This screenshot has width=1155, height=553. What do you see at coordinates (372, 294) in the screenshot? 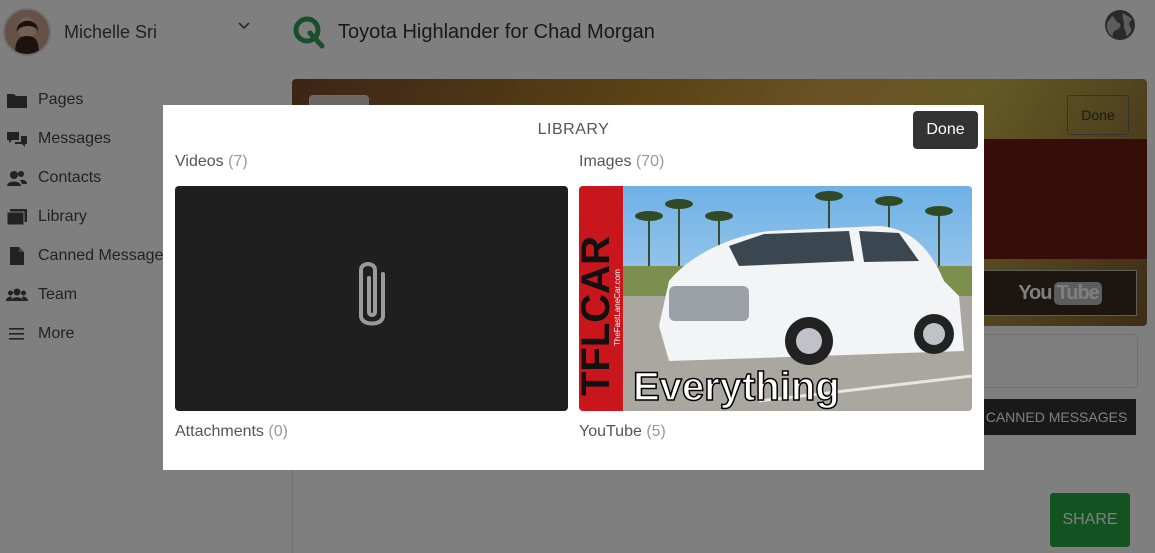
I see `paperclip-icon` at bounding box center [372, 294].